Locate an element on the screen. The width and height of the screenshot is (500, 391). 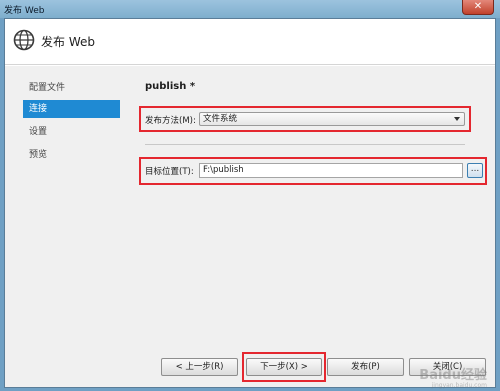
window-titlebar: 发布 Web ✕ is located at coordinates (250, 9).